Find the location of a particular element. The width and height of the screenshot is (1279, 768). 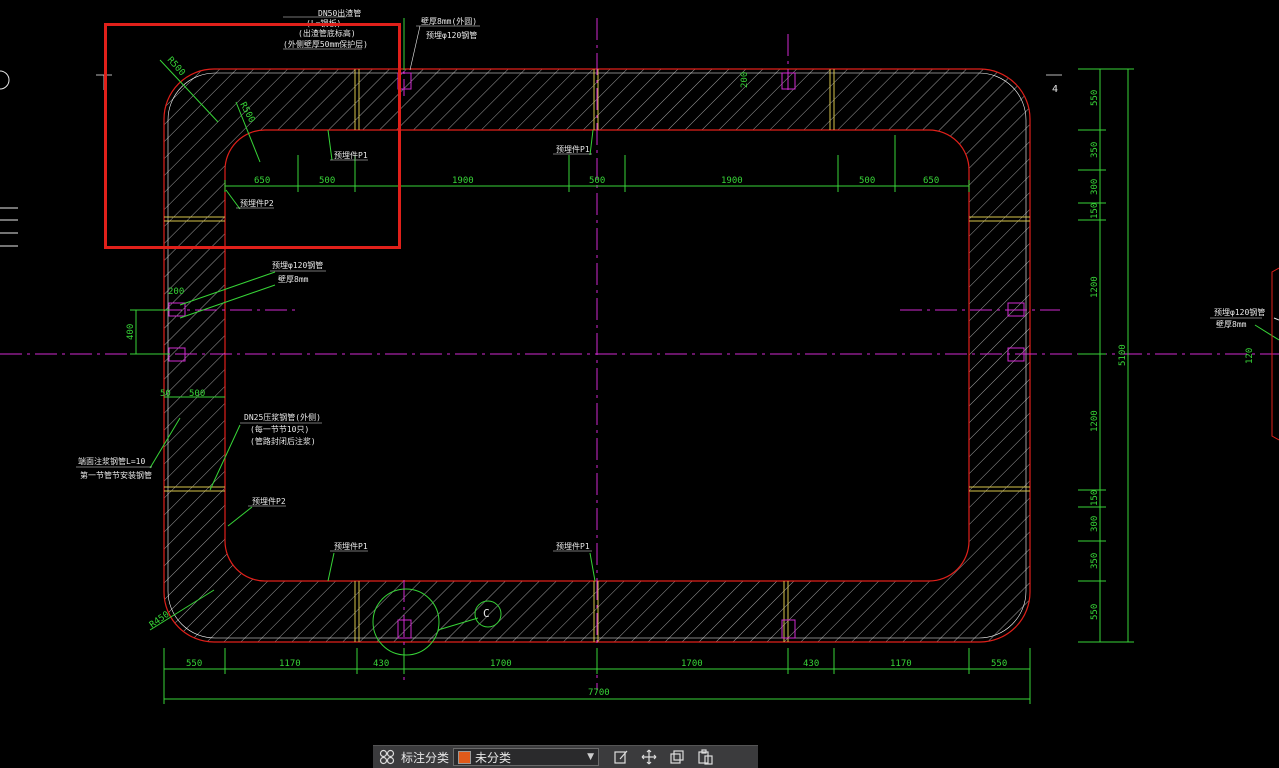

dim-bottom-3: 430 is located at coordinates (381, 664).